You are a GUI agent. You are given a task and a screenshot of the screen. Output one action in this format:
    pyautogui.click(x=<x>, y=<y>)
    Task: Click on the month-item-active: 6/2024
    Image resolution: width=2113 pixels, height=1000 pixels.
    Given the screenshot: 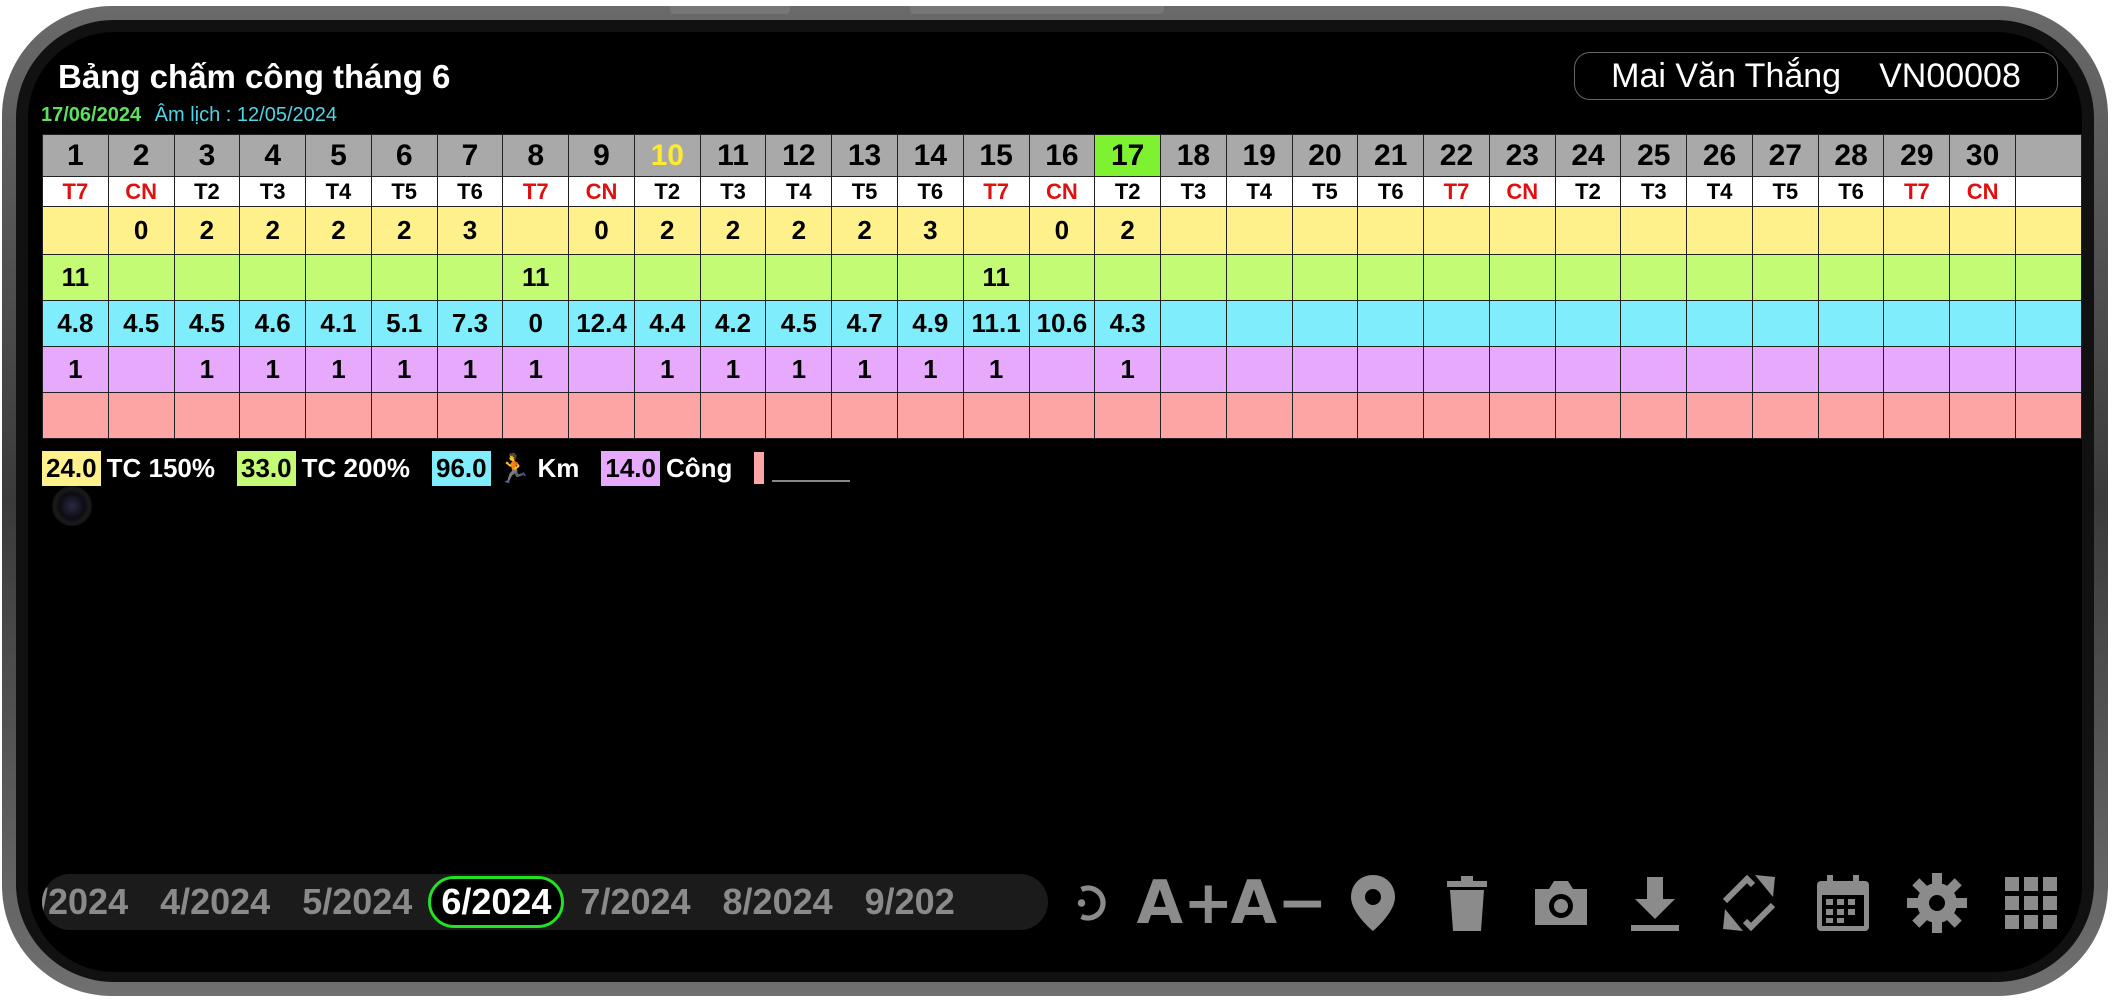 What is the action you would take?
    pyautogui.click(x=496, y=902)
    